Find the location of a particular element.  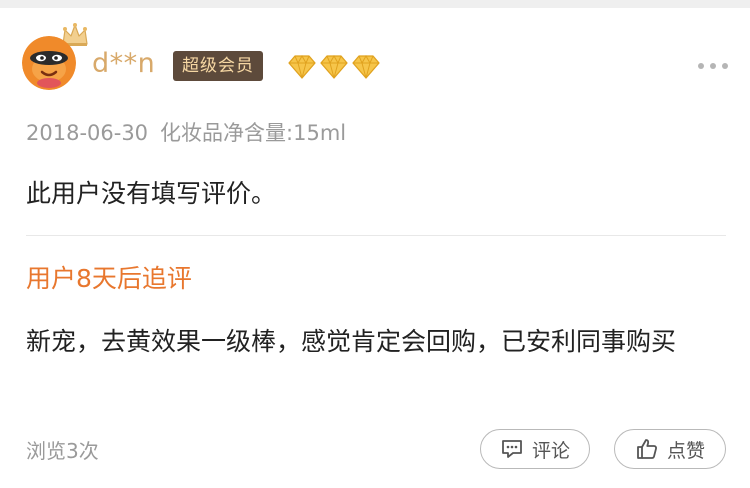

thumbs-up-icon is located at coordinates (647, 449).